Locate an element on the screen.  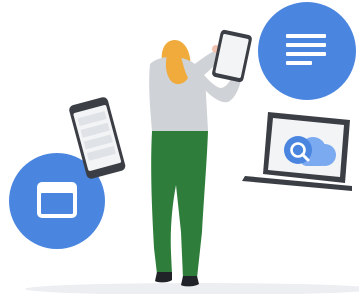
document-icon is located at coordinates (307, 51).